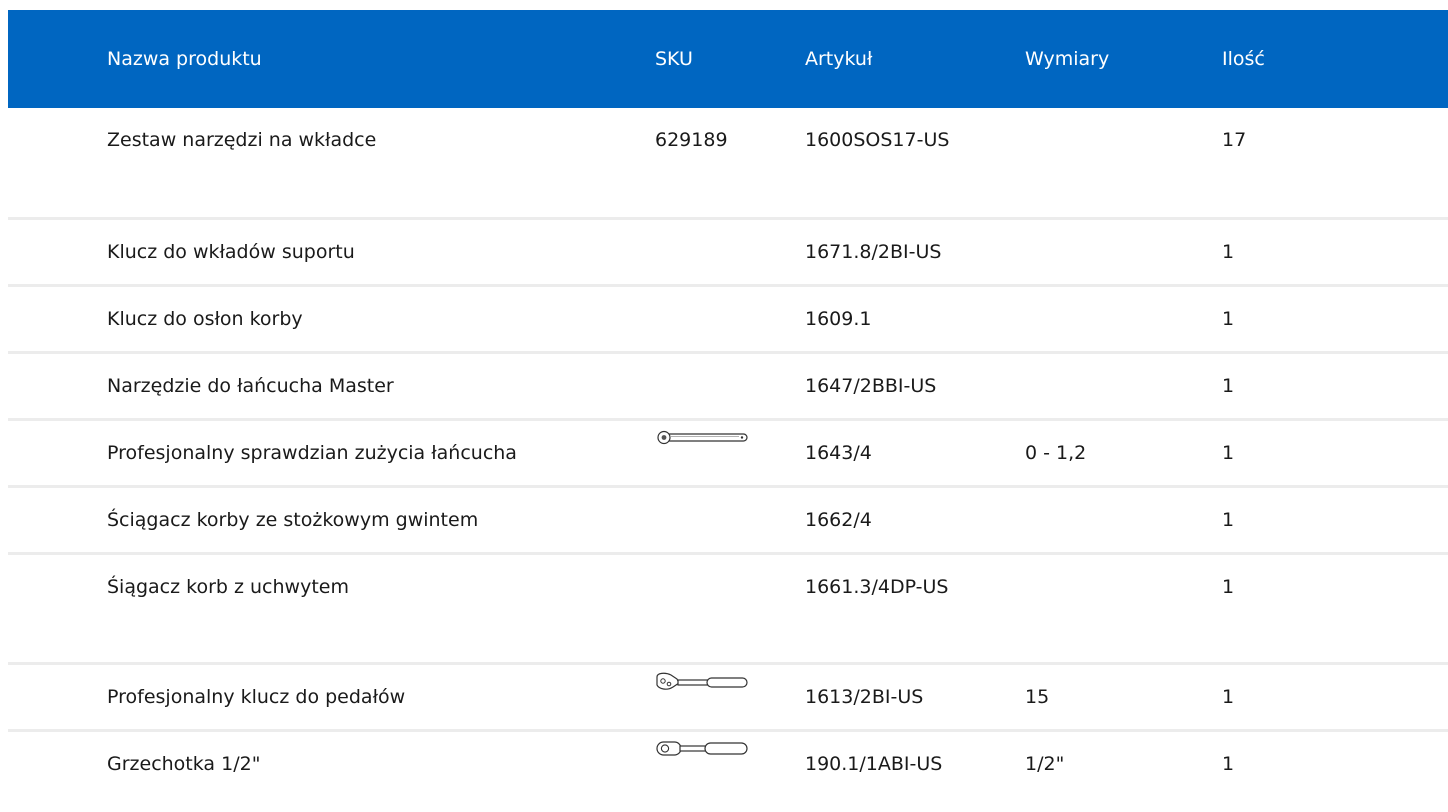 The height and width of the screenshot is (812, 1448). Describe the element at coordinates (877, 140) in the screenshot. I see `product-article: 1600SOS17-US` at that location.